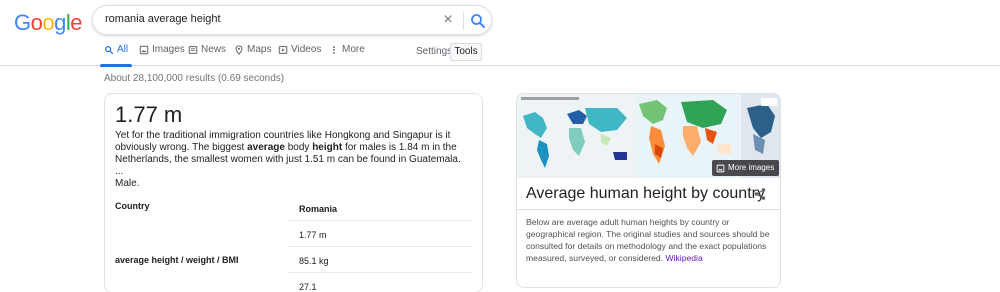  What do you see at coordinates (214, 49) in the screenshot?
I see `tab-label: News` at bounding box center [214, 49].